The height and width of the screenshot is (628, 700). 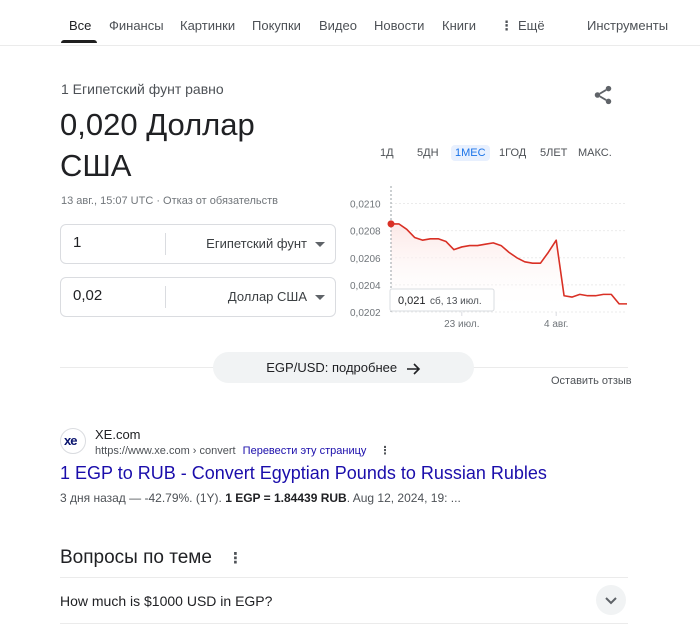 I want to click on more-details-label: EGP/USD: подробнее, so click(x=332, y=367).